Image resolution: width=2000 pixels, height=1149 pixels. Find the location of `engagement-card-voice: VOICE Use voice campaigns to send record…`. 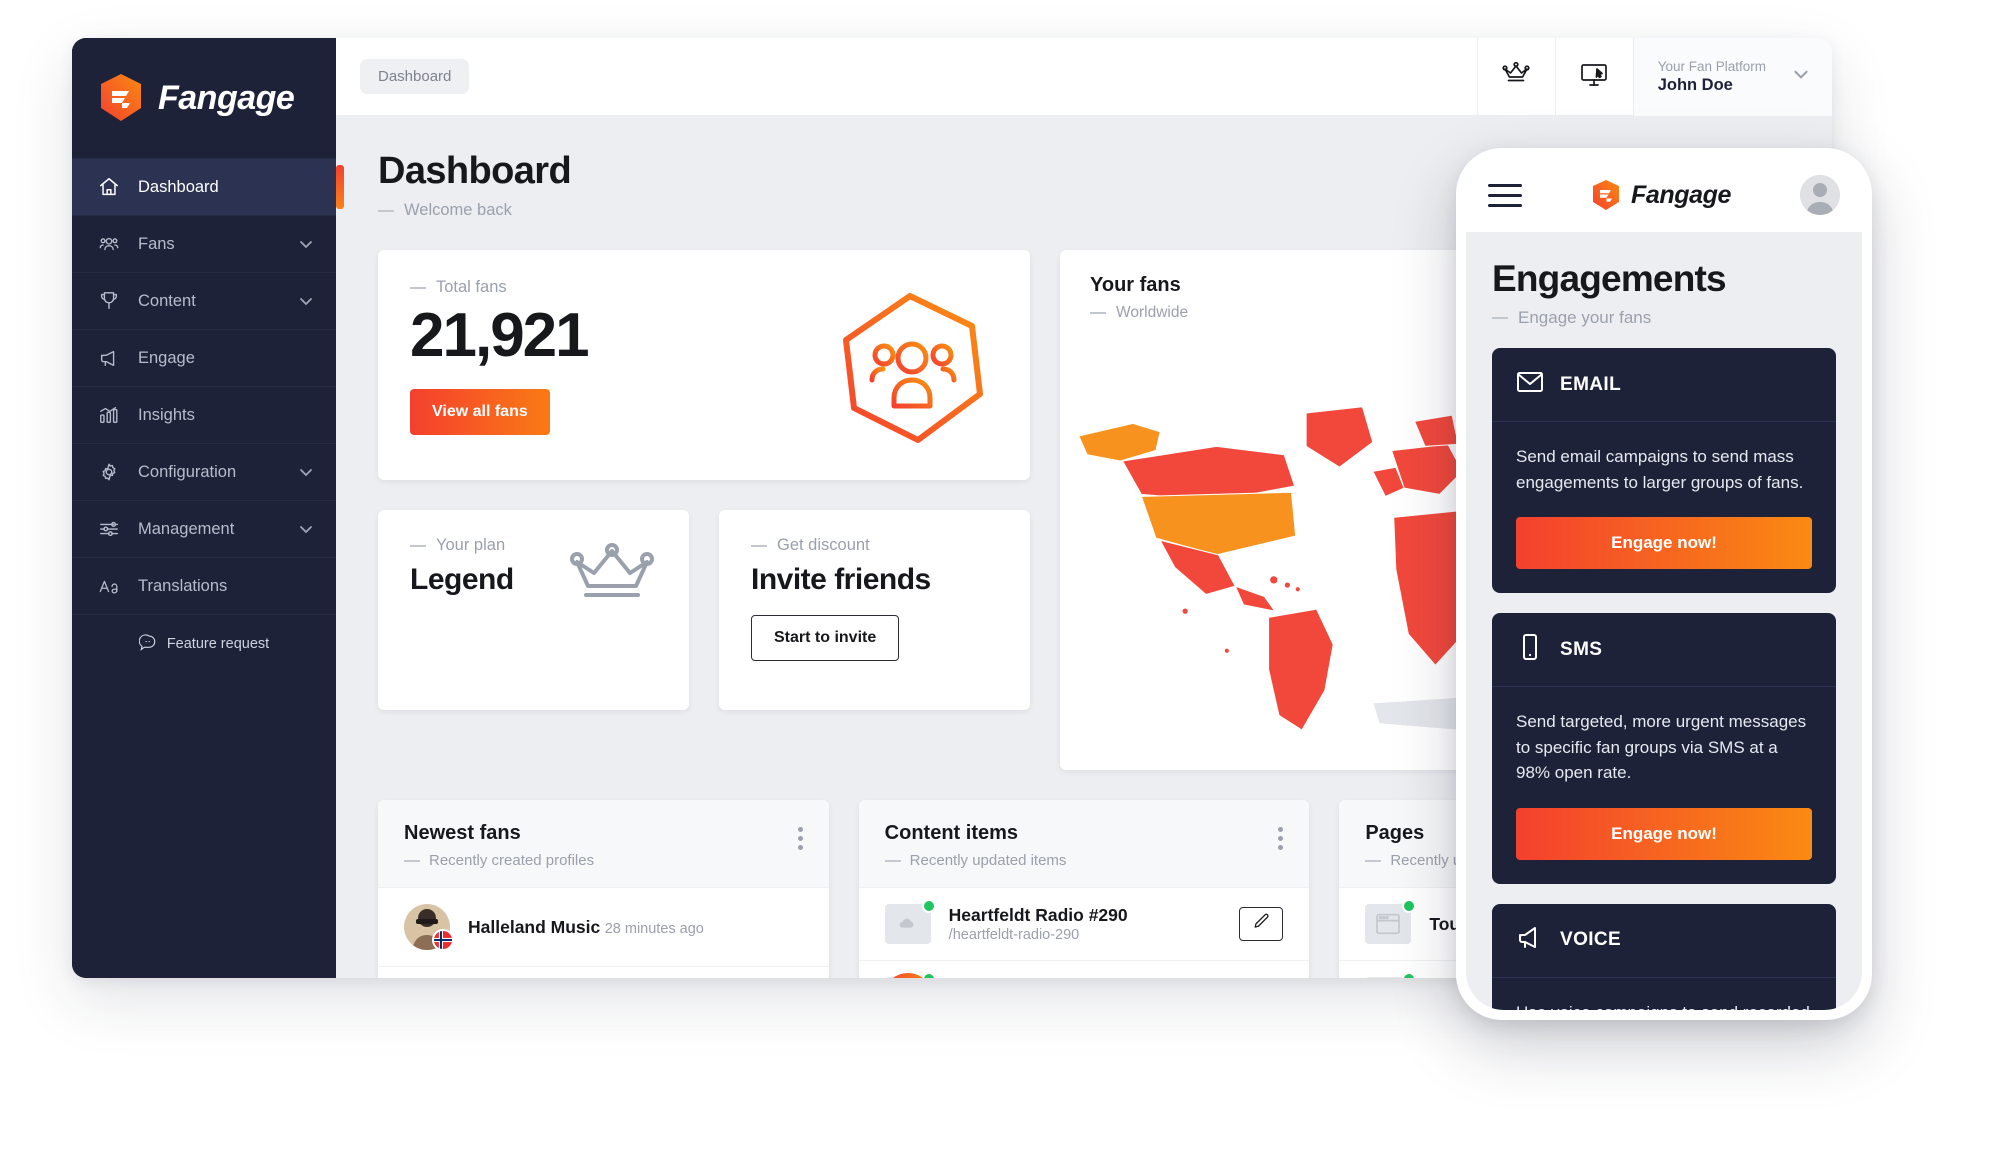

engagement-card-voice: VOICE Use voice campaigns to send record… is located at coordinates (1664, 957).